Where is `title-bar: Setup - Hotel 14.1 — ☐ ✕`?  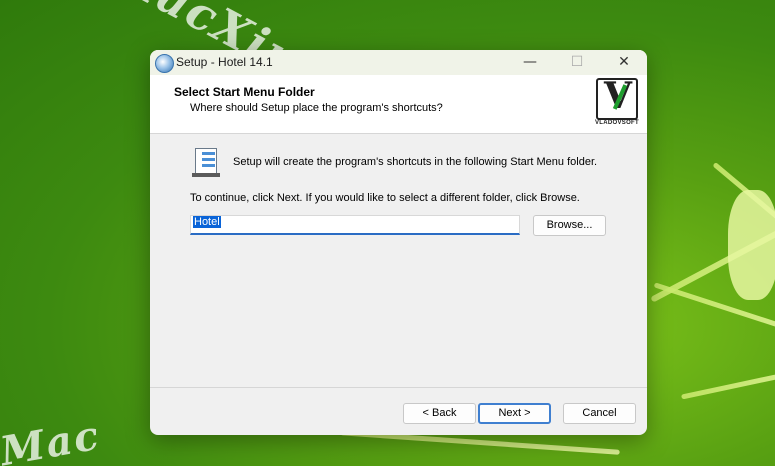
title-bar: Setup - Hotel 14.1 — ☐ ✕ is located at coordinates (398, 62).